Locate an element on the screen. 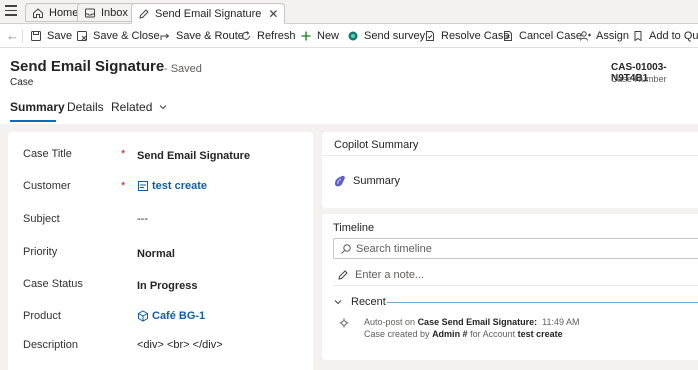 This screenshot has width=698, height=370. close-icon: ✕ is located at coordinates (273, 14).